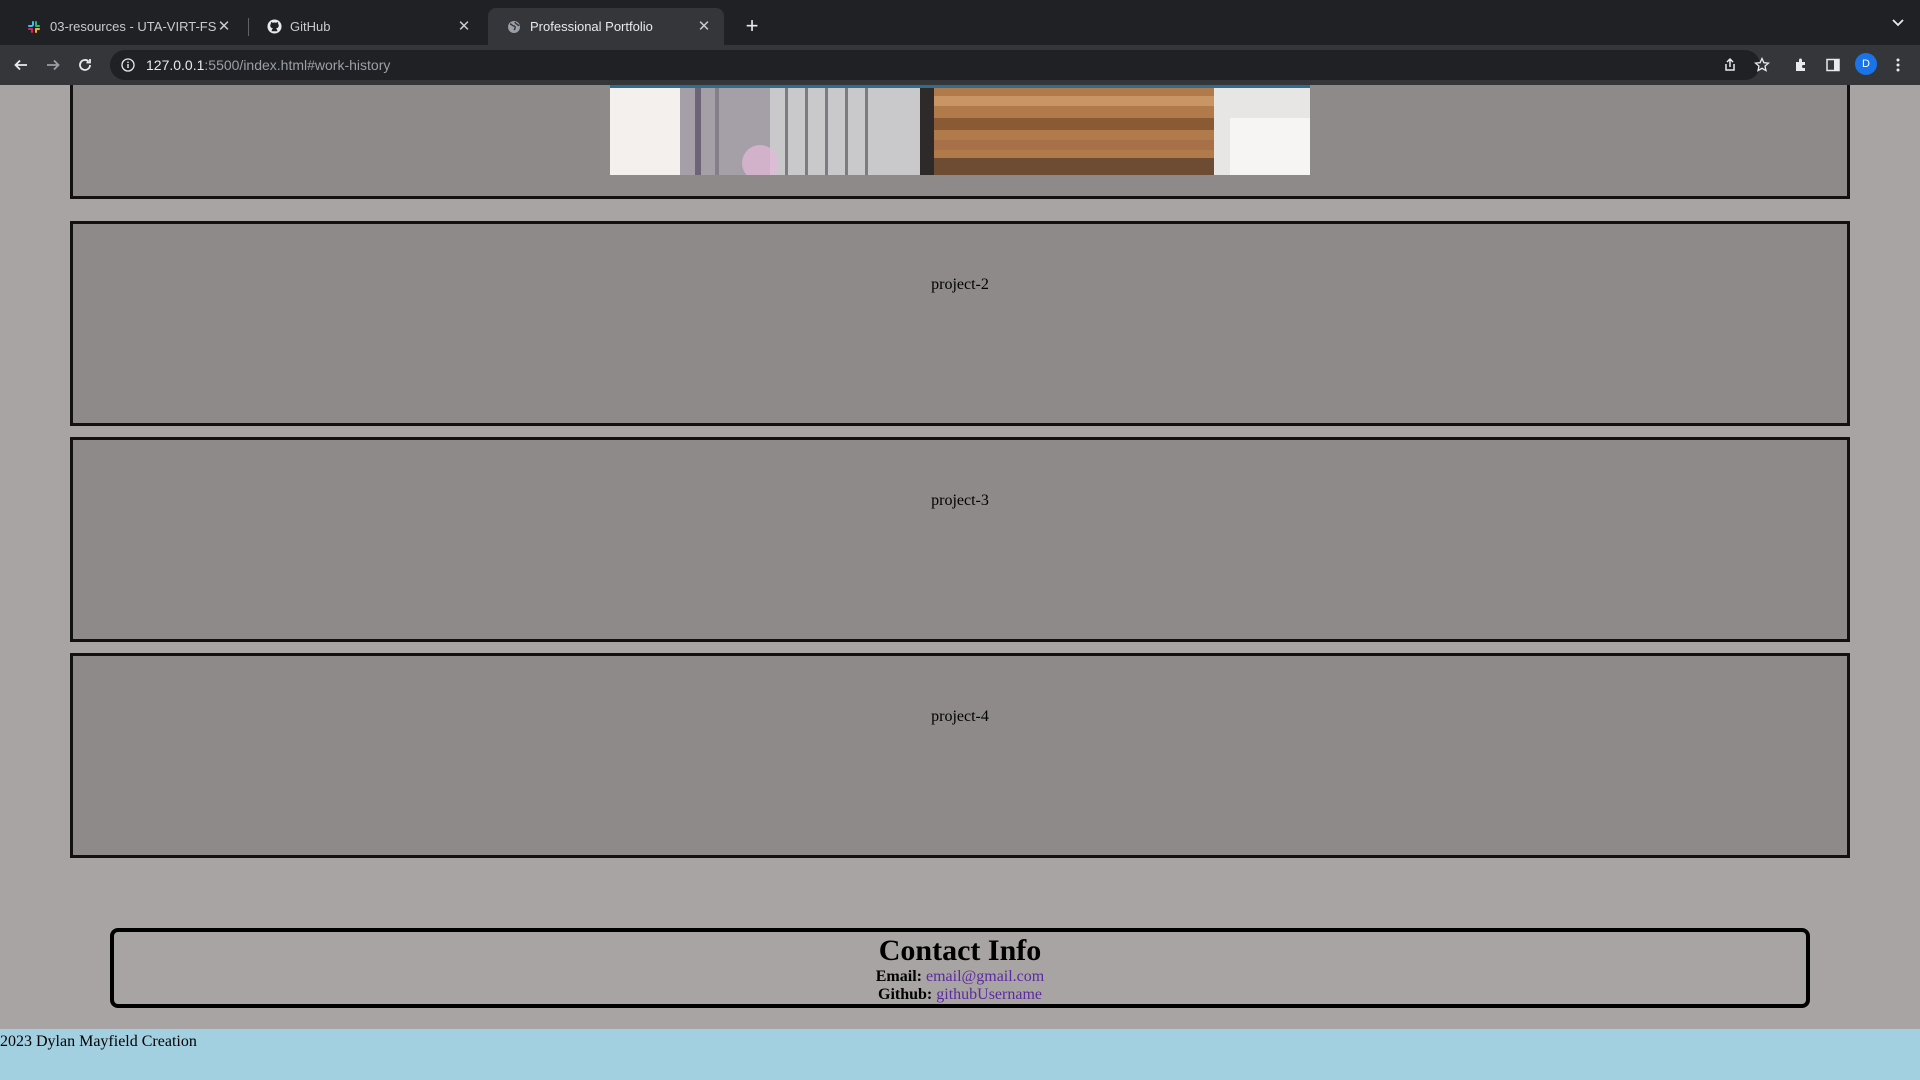 The width and height of the screenshot is (1920, 1080). I want to click on extensions-puzzle-icon, so click(1801, 65).